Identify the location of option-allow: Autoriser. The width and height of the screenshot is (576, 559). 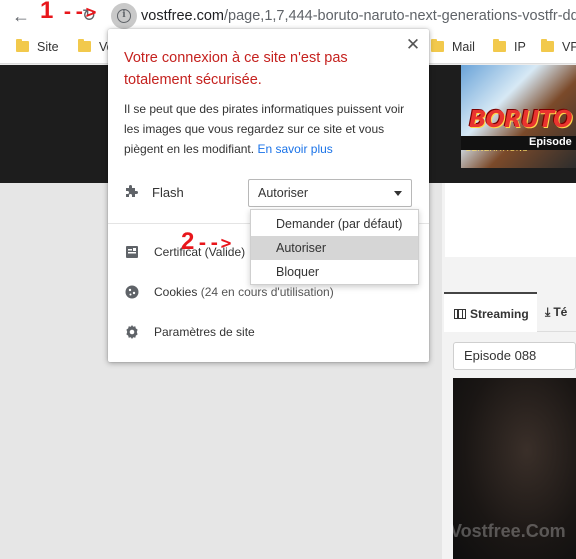
(334, 248).